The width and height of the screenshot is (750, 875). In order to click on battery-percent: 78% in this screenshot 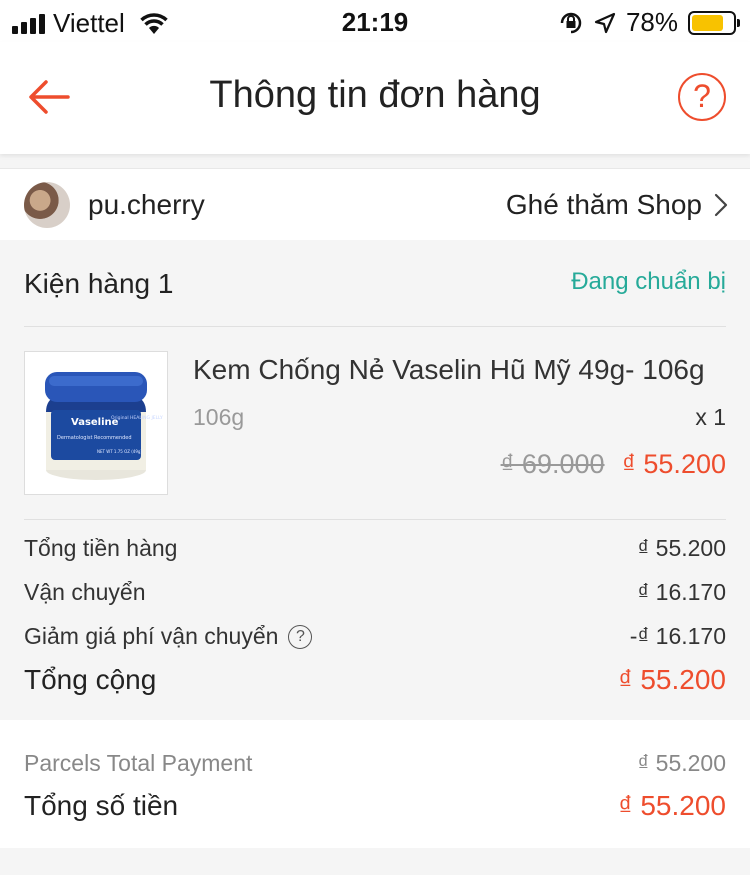, I will do `click(651, 22)`.